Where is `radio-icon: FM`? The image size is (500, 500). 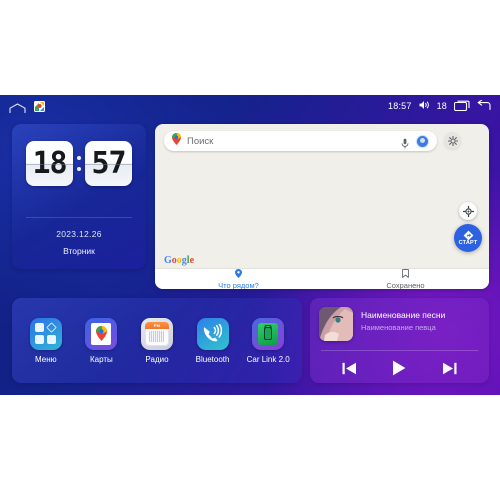
radio-icon: FM is located at coordinates (156, 333).